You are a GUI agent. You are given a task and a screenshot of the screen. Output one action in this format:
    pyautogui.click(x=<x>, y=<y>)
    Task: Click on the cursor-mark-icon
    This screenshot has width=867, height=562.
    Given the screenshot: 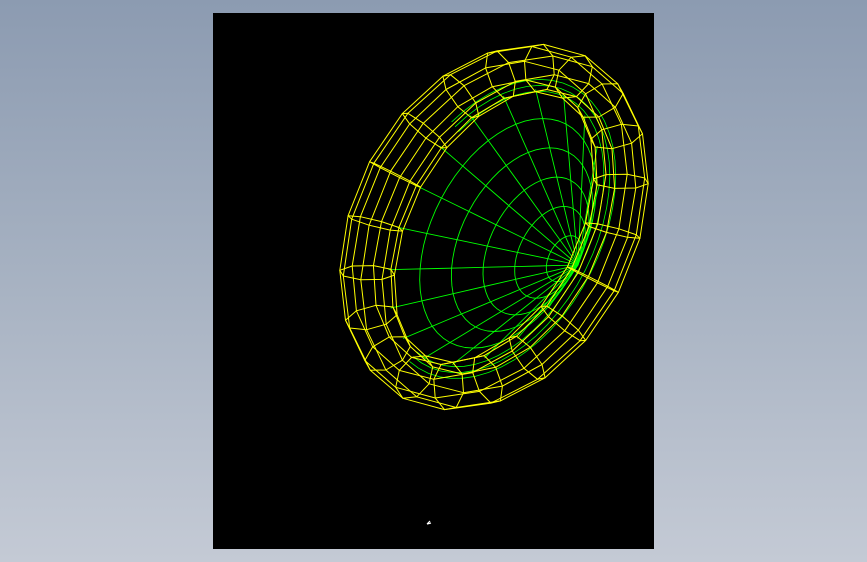 What is the action you would take?
    pyautogui.click(x=429, y=522)
    